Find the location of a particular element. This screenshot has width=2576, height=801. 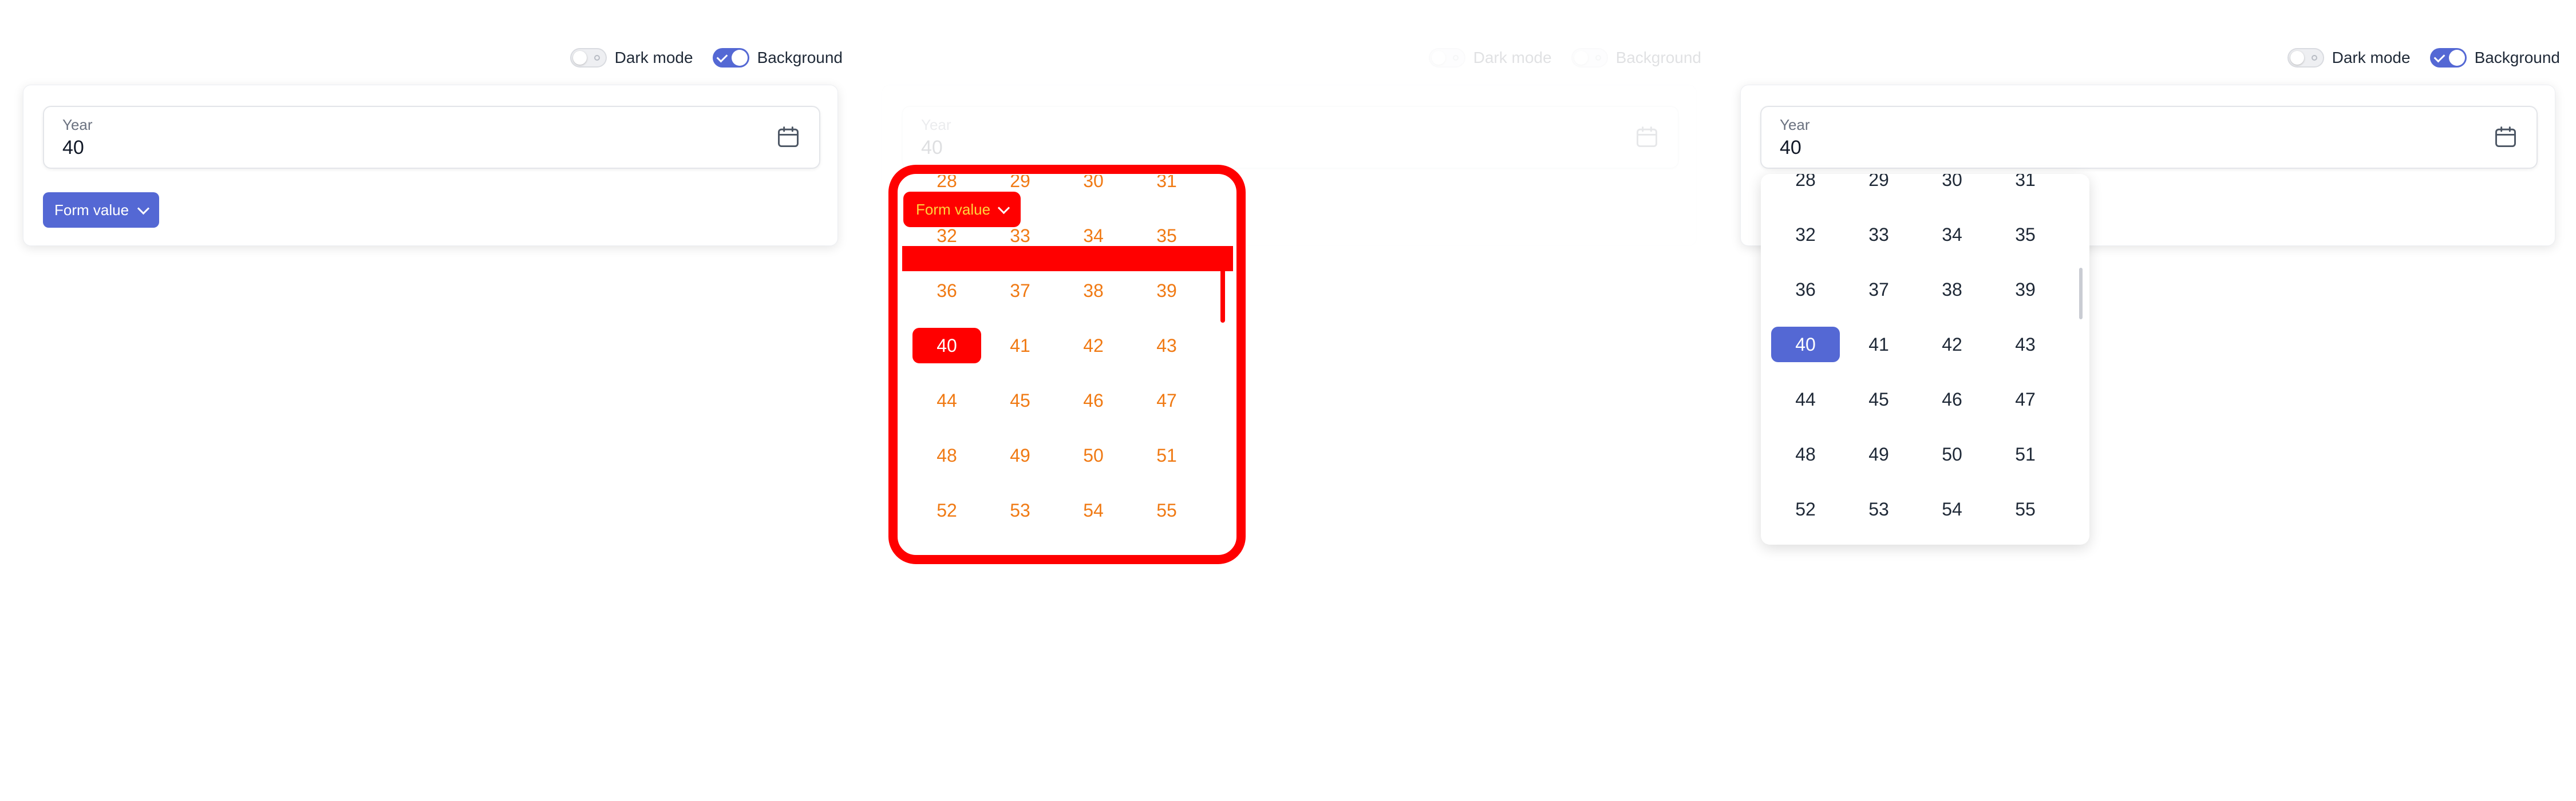

year-option: 29 is located at coordinates (1878, 190).